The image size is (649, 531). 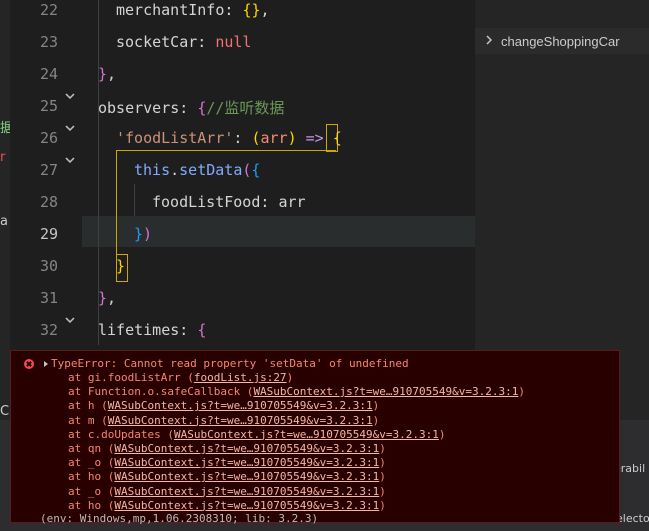 I want to click on code-token: =>, so click(x=314, y=138).